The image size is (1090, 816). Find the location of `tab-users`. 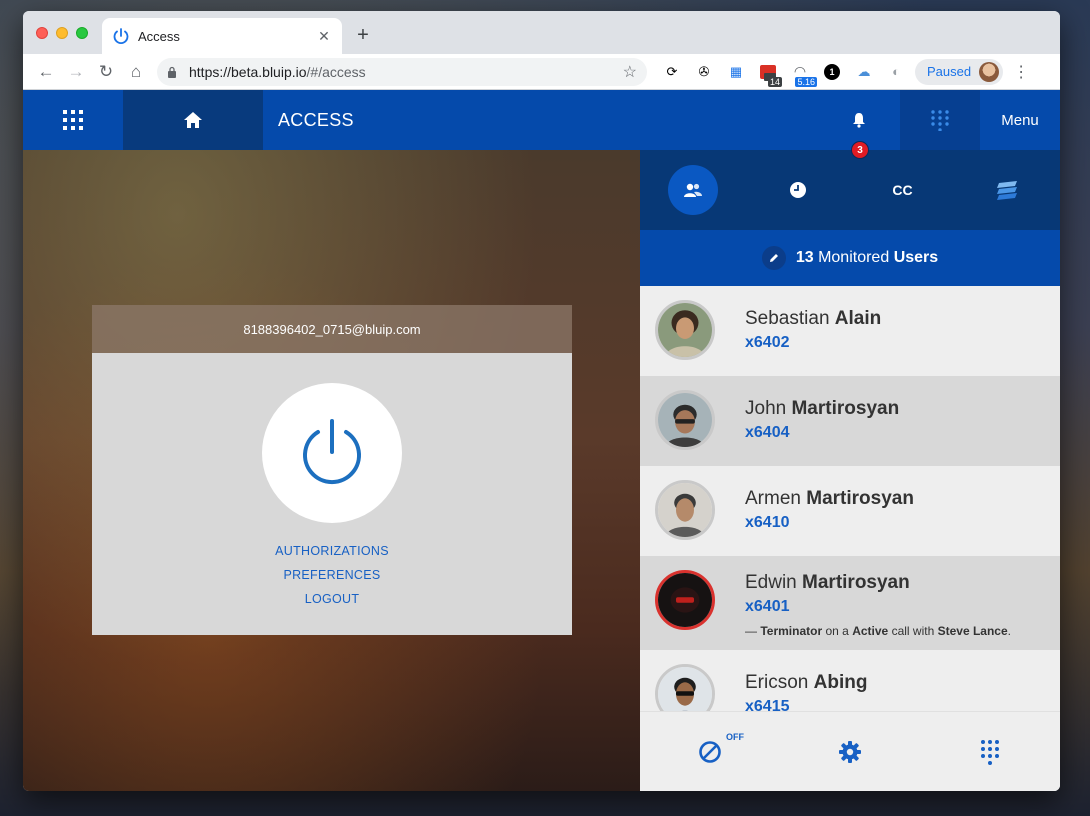

tab-users is located at coordinates (692, 190).